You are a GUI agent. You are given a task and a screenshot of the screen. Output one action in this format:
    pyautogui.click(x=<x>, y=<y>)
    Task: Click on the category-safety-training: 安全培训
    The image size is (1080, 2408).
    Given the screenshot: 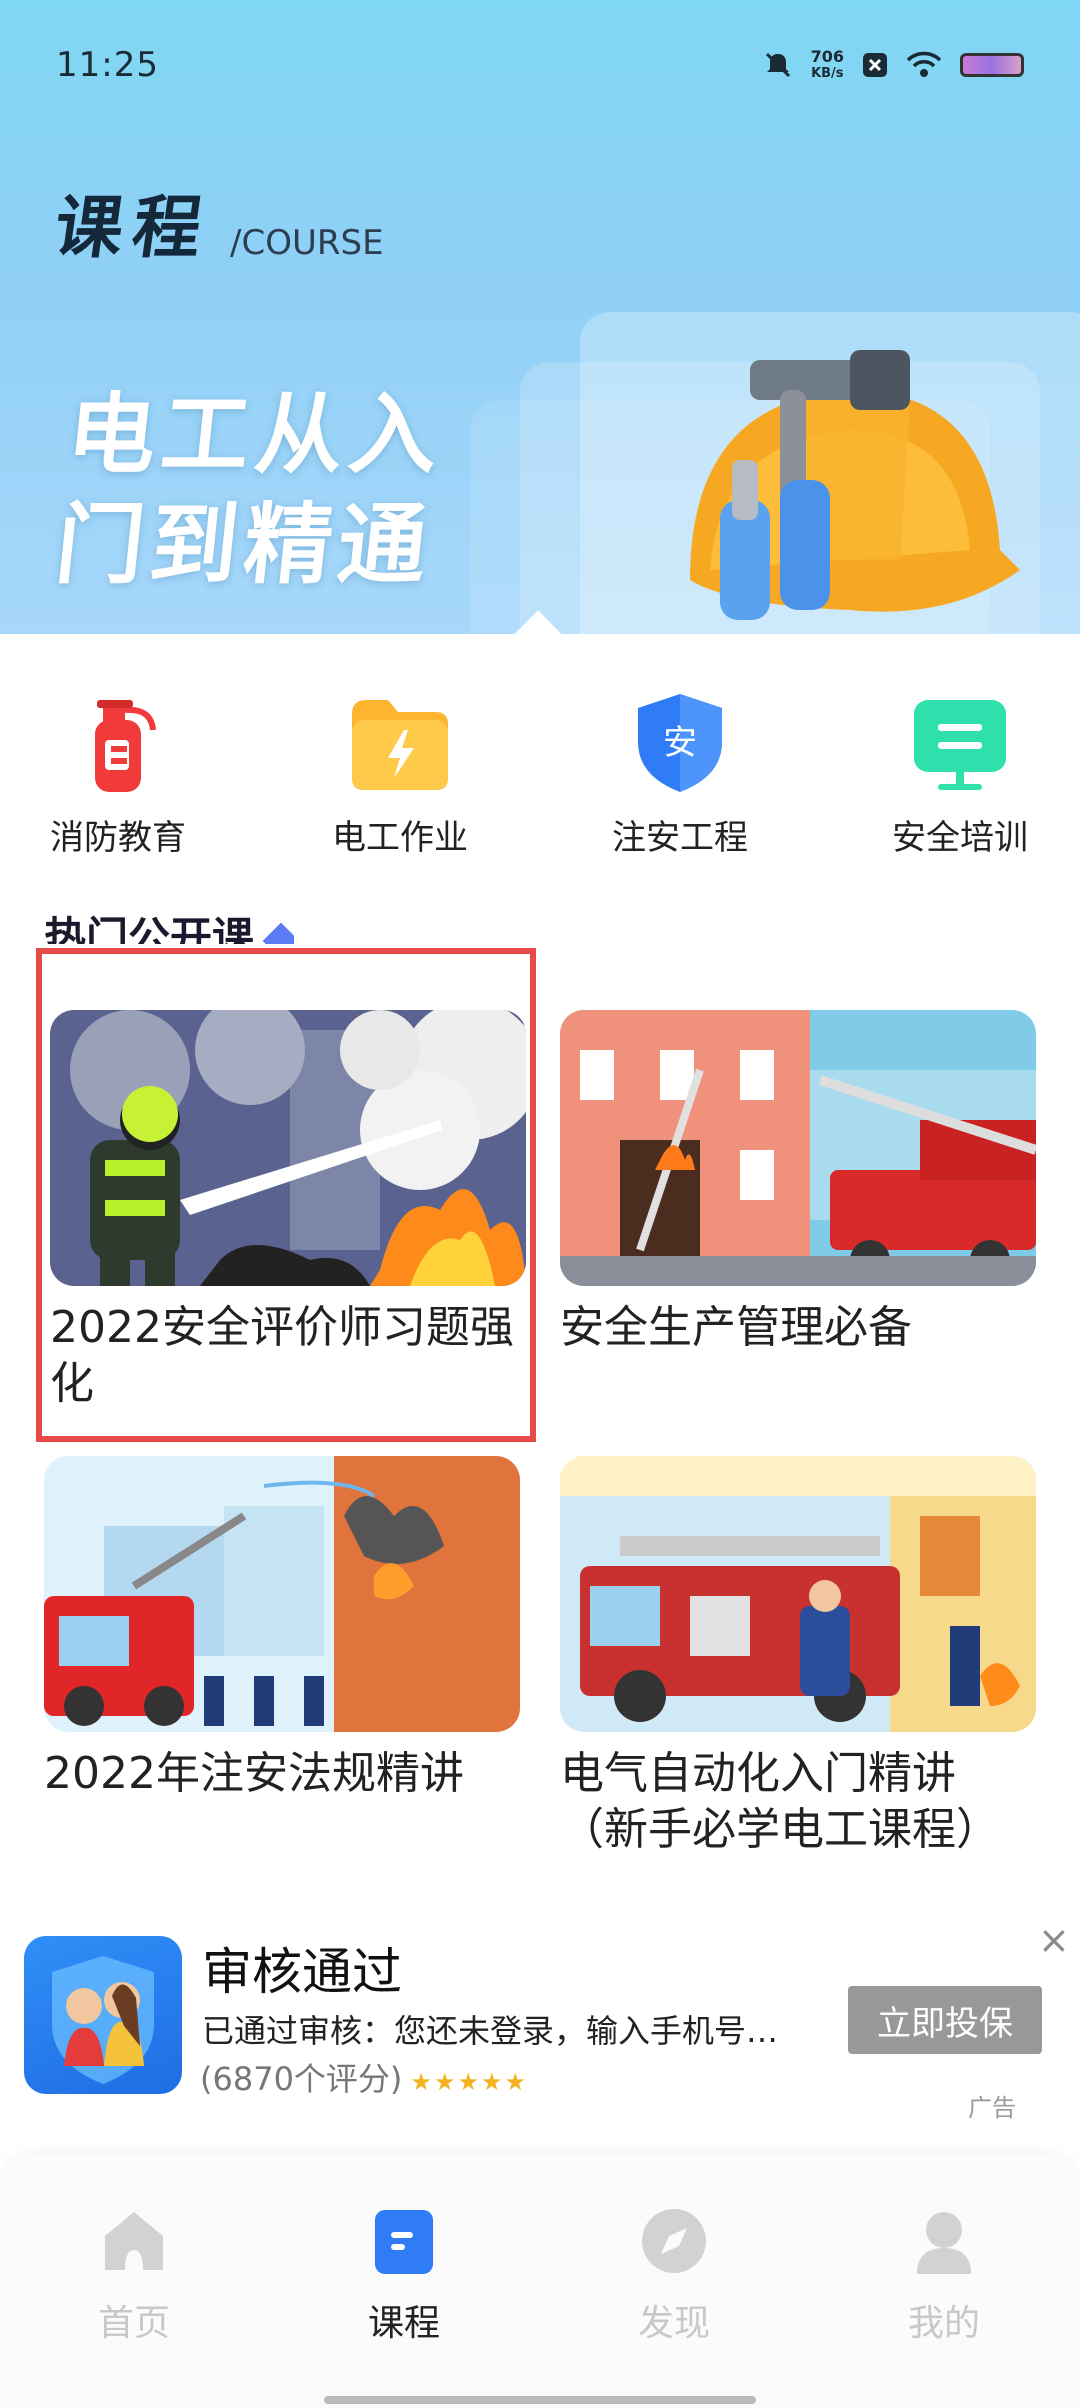 What is the action you would take?
    pyautogui.click(x=960, y=774)
    